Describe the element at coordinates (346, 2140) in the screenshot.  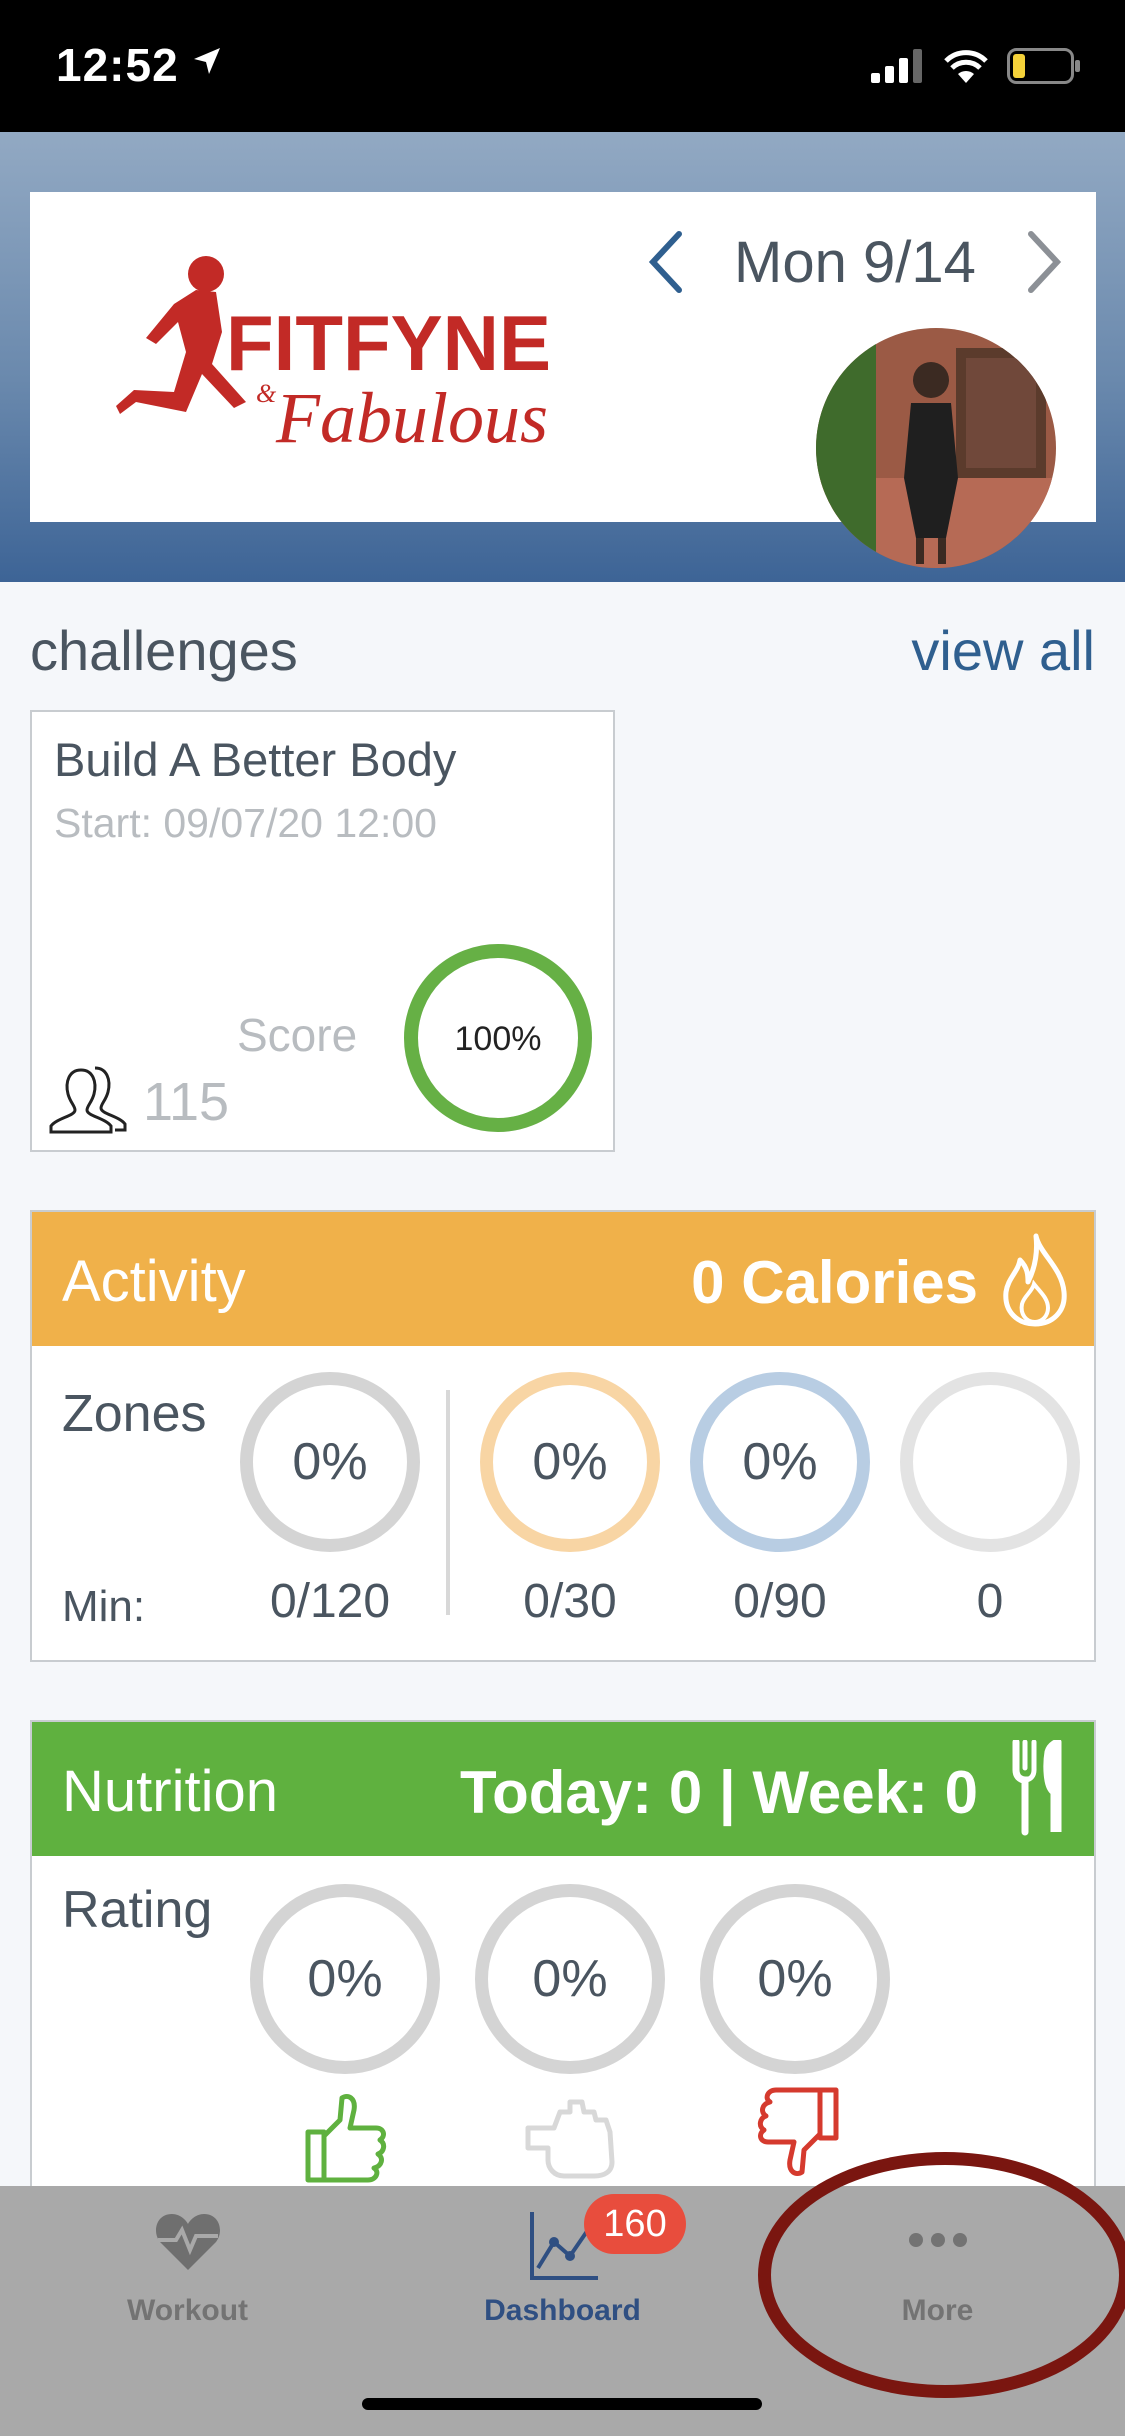
I see `thumbs-up-icon` at that location.